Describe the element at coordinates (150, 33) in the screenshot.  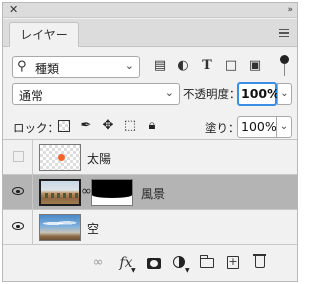
I see `tab-row: レイヤー` at that location.